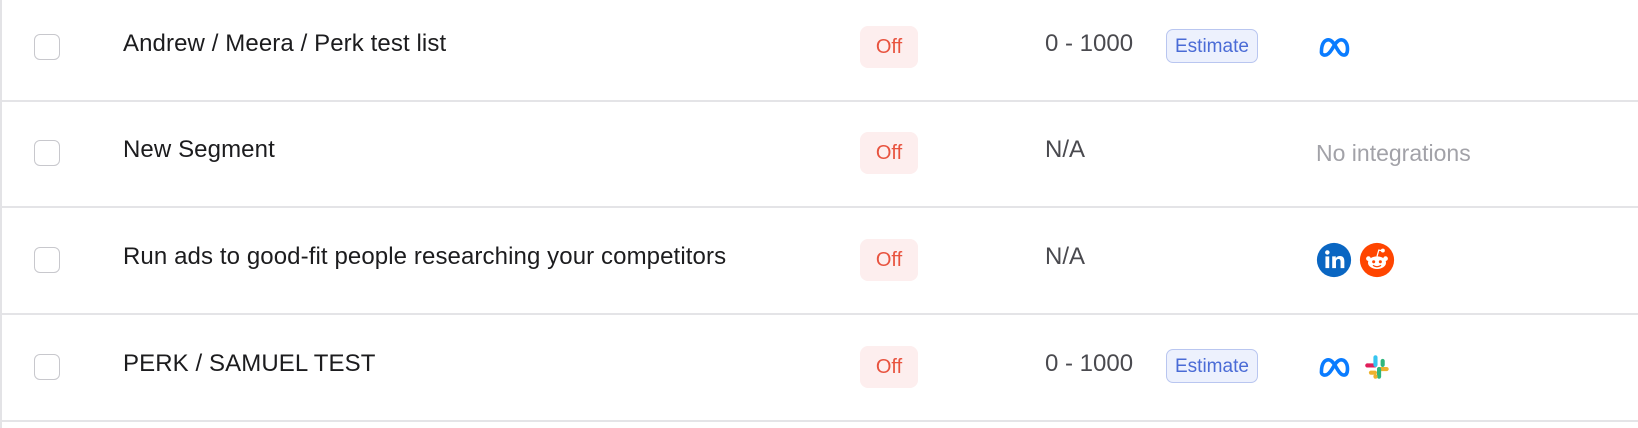 The image size is (1638, 428). I want to click on segment-name: PERK / SAMUEL TEST, so click(249, 364).